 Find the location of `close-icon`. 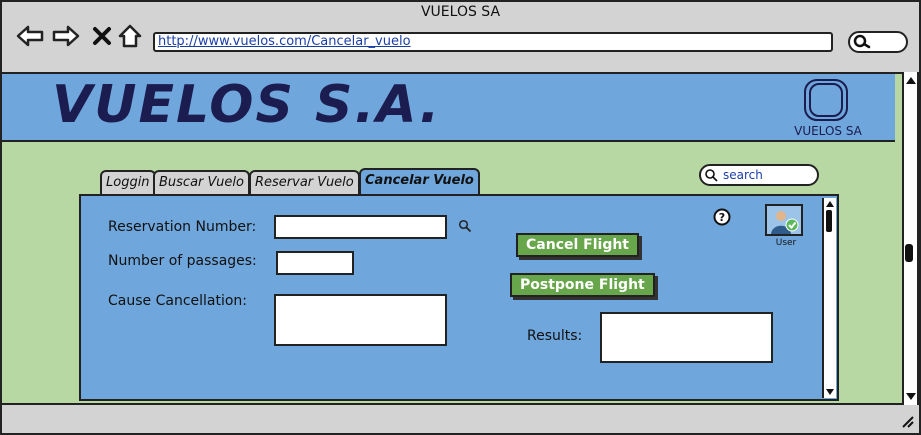

close-icon is located at coordinates (102, 36).